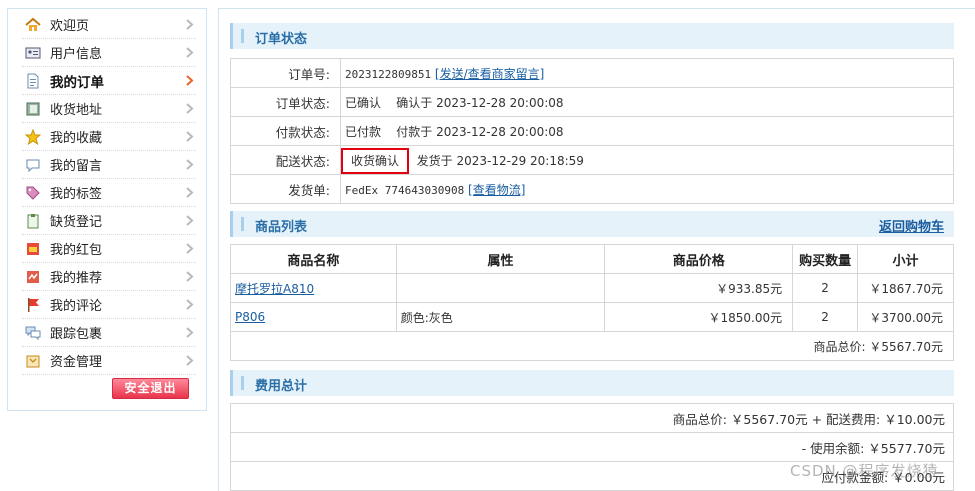 Image resolution: width=975 pixels, height=491 pixels. Describe the element at coordinates (489, 74) in the screenshot. I see `merchant-message-link: [发送/查看商家留言]` at that location.